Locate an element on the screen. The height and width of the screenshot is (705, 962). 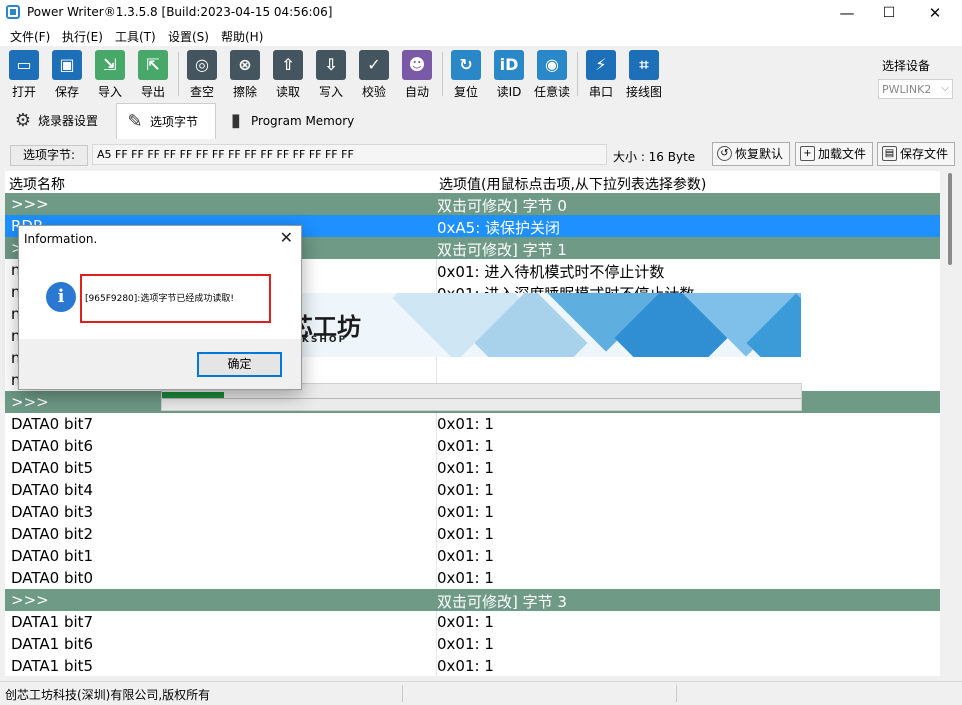
table-scrollbar is located at coordinates (951, 423).